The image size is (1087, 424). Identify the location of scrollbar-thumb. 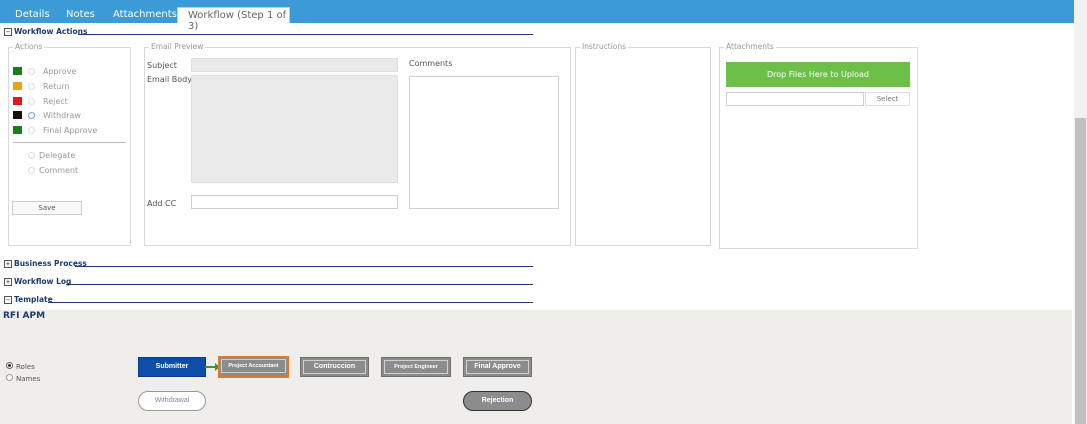
(1080, 271).